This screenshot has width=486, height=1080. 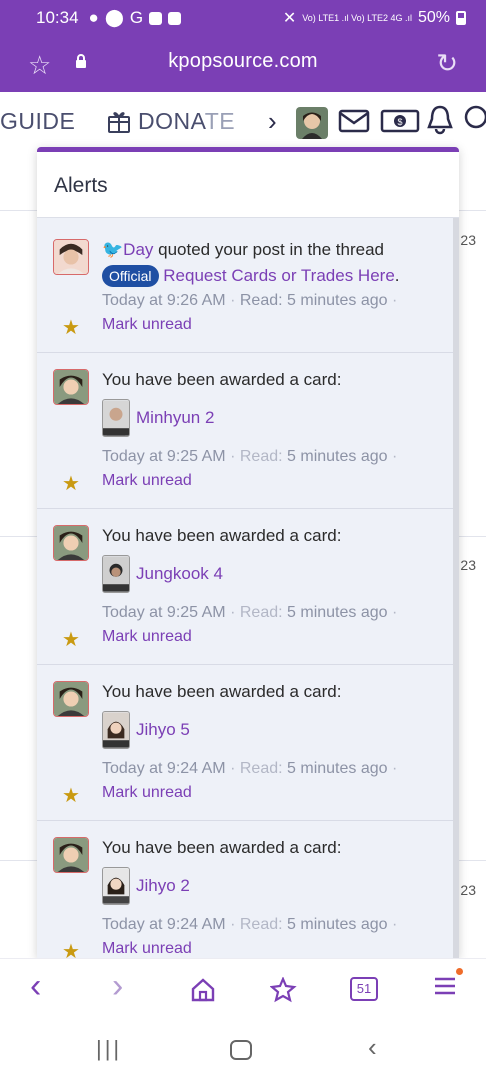 What do you see at coordinates (279, 275) in the screenshot?
I see `thread-link: Request Cards or Trades Here` at bounding box center [279, 275].